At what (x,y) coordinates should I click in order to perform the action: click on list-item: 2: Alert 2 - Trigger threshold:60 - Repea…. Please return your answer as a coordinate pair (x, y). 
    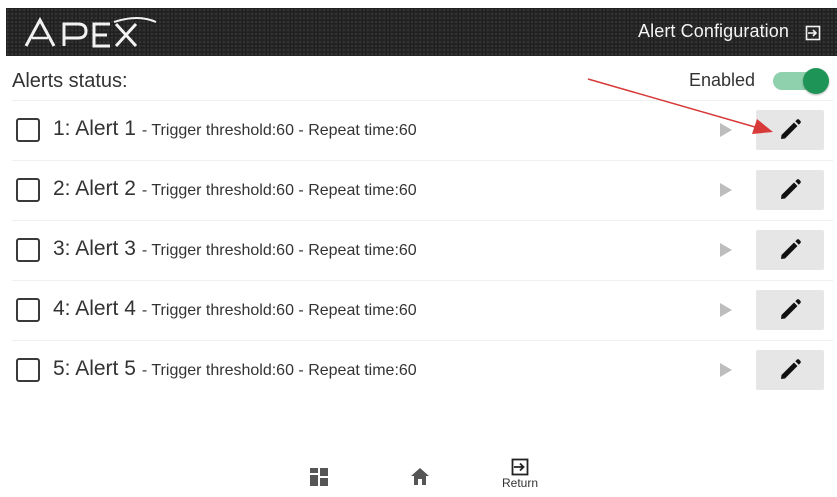
    Looking at the image, I should click on (422, 190).